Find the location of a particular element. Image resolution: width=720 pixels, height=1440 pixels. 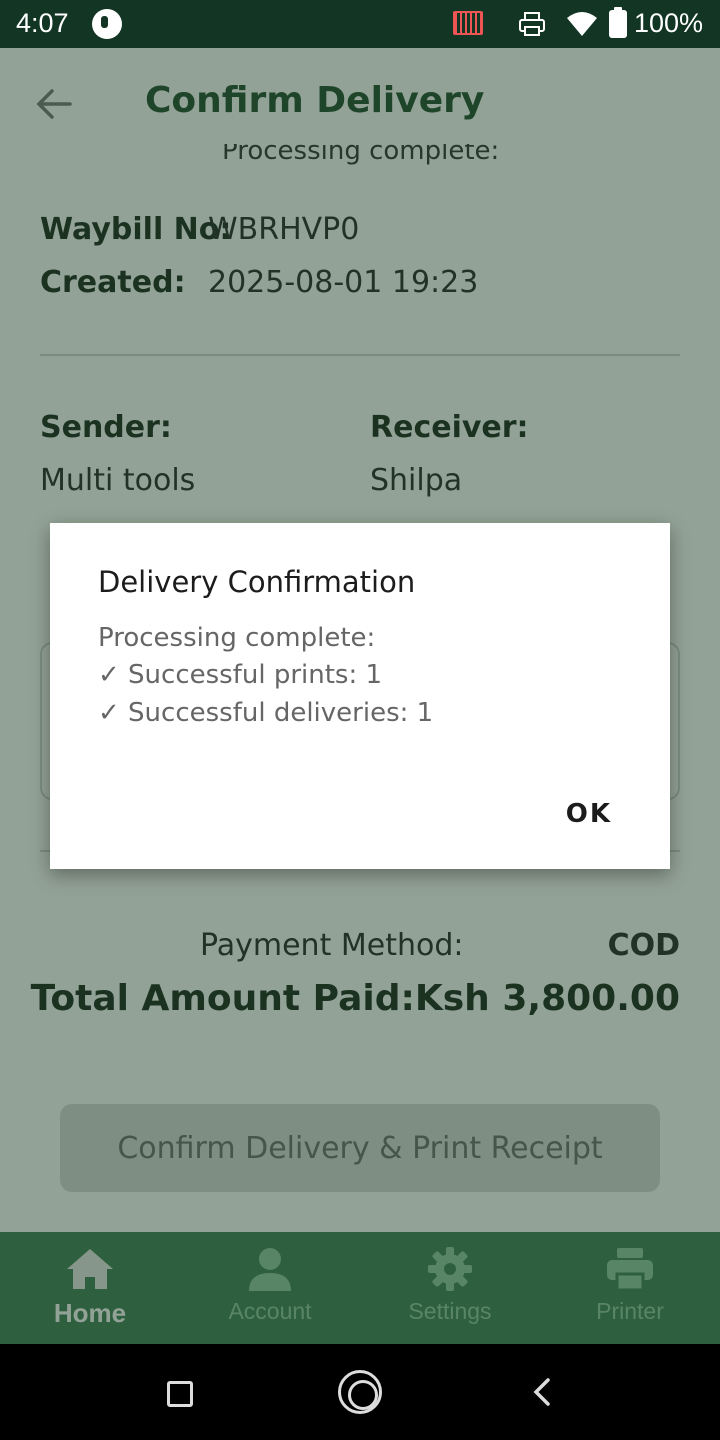

system-navigation-bar is located at coordinates (360, 1392).